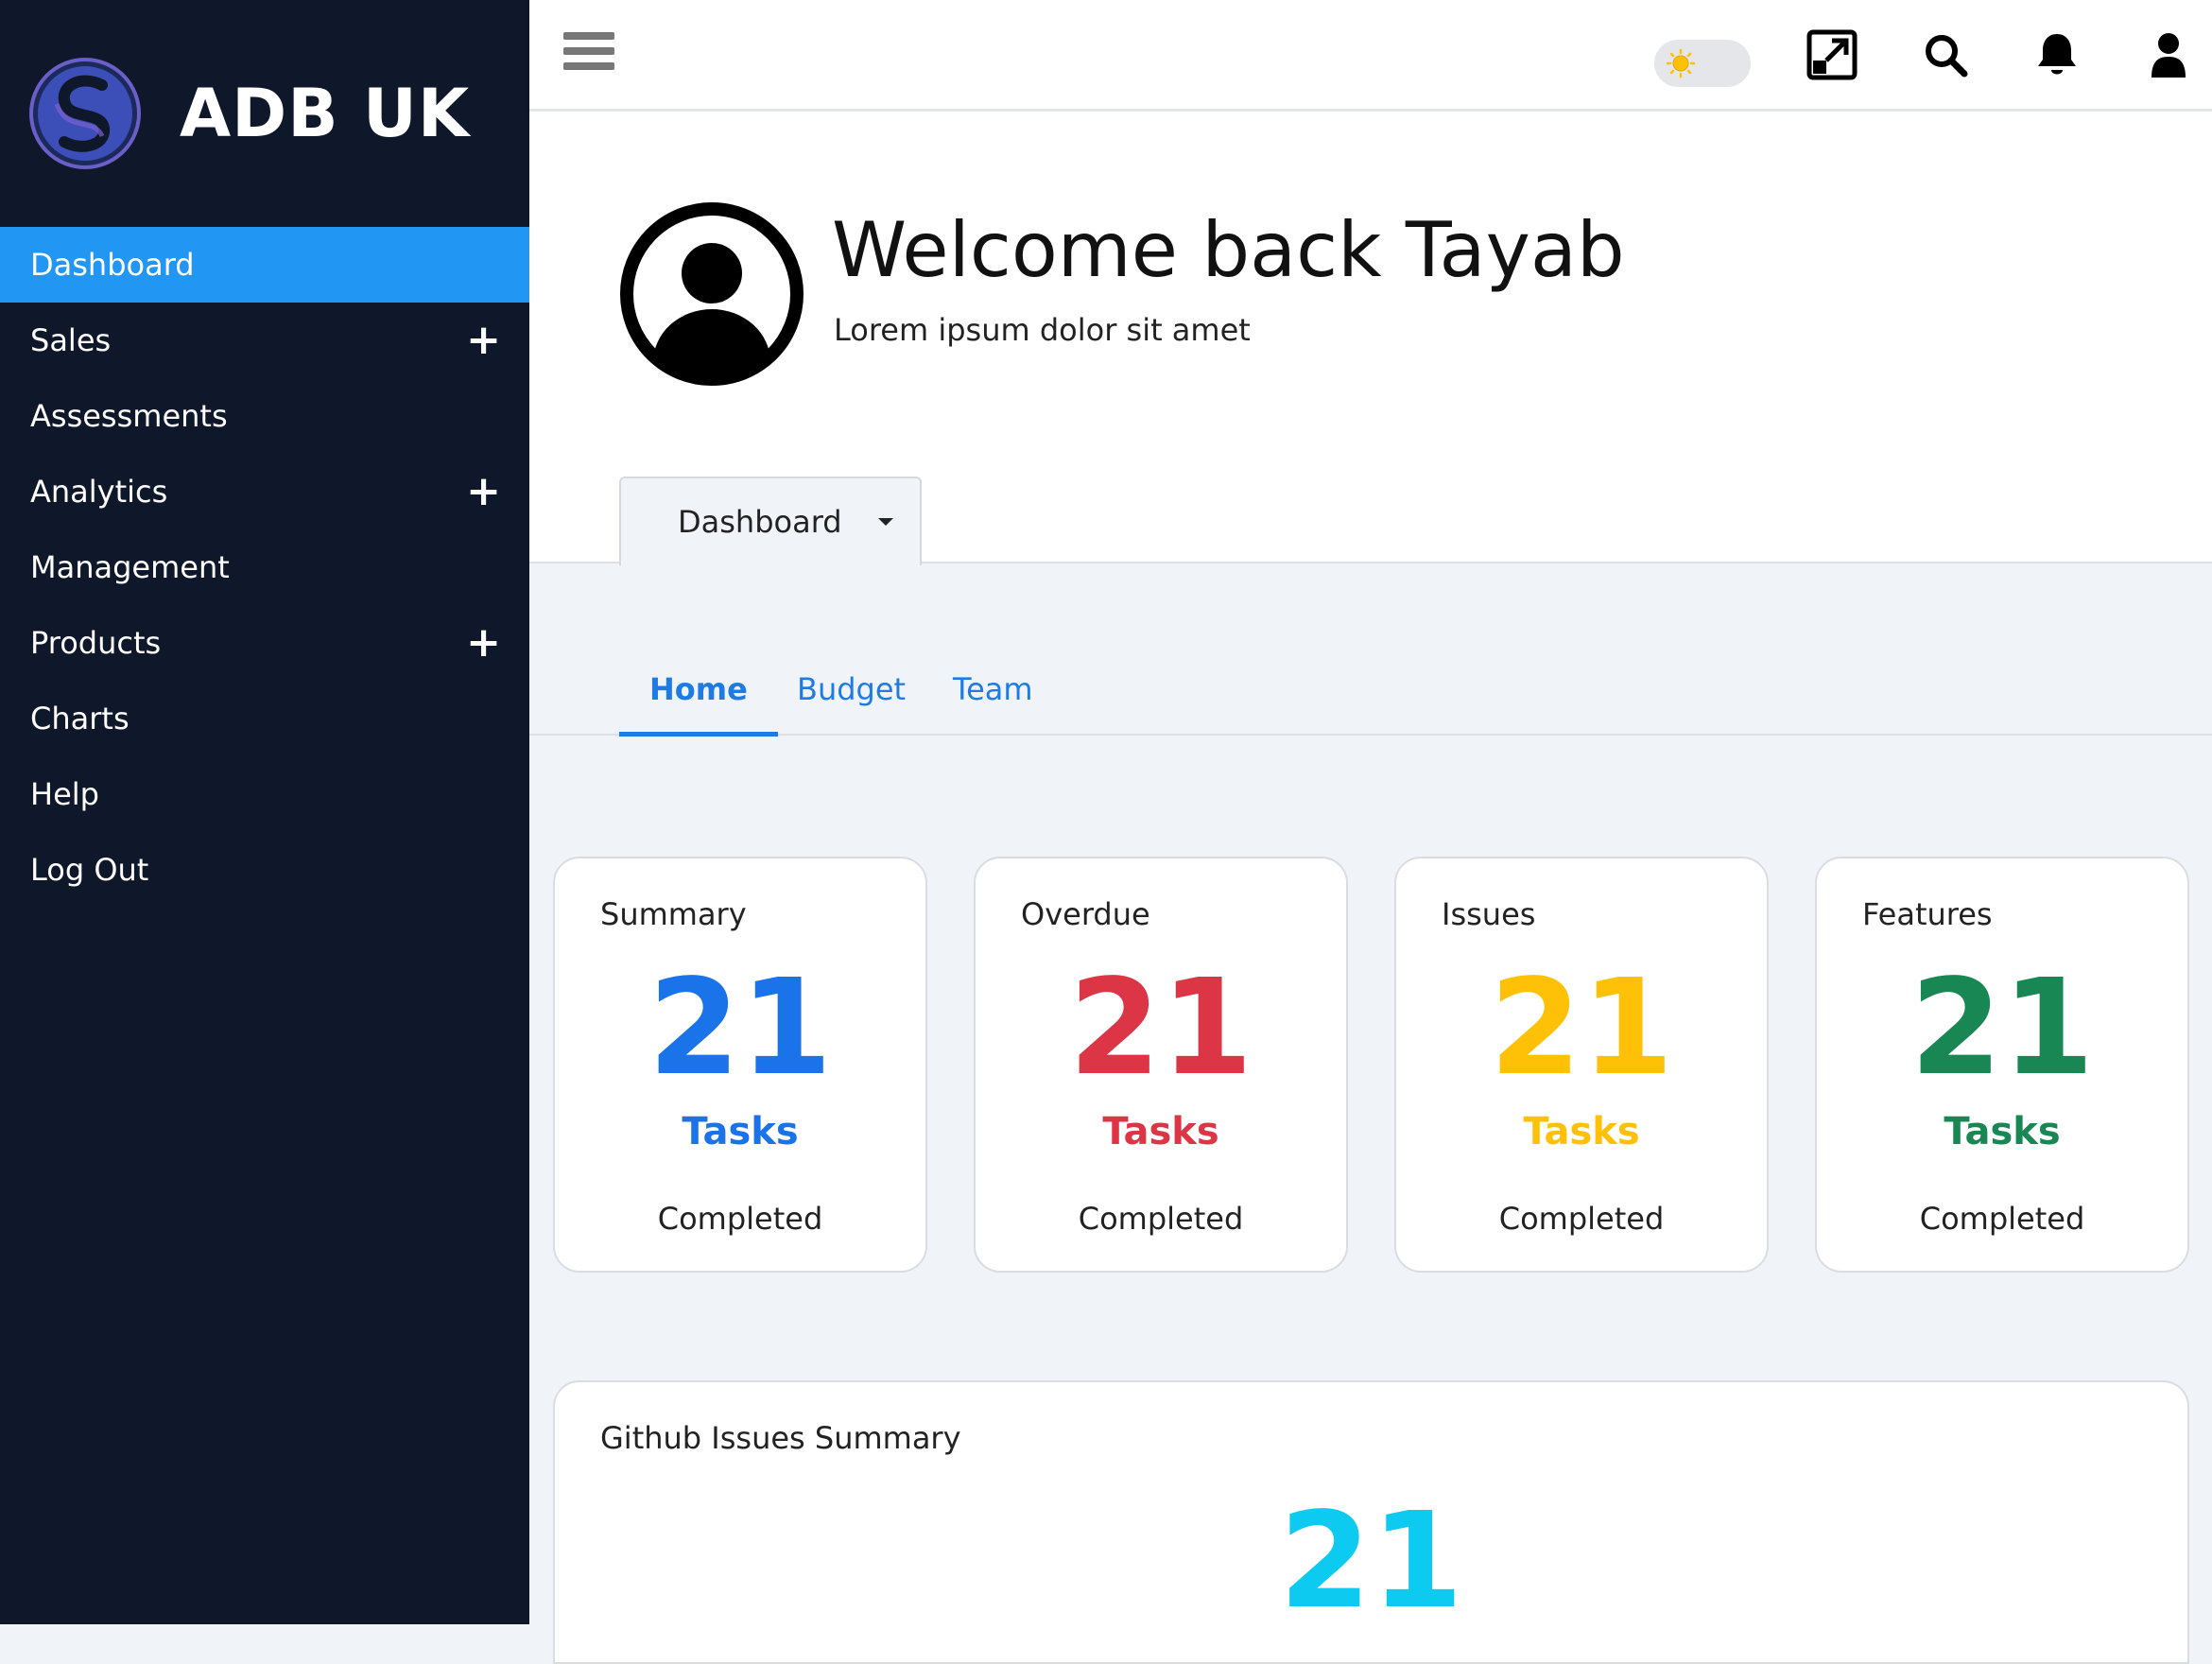 This screenshot has height=1664, width=2212. What do you see at coordinates (1489, 914) in the screenshot?
I see `card-label: Issues` at bounding box center [1489, 914].